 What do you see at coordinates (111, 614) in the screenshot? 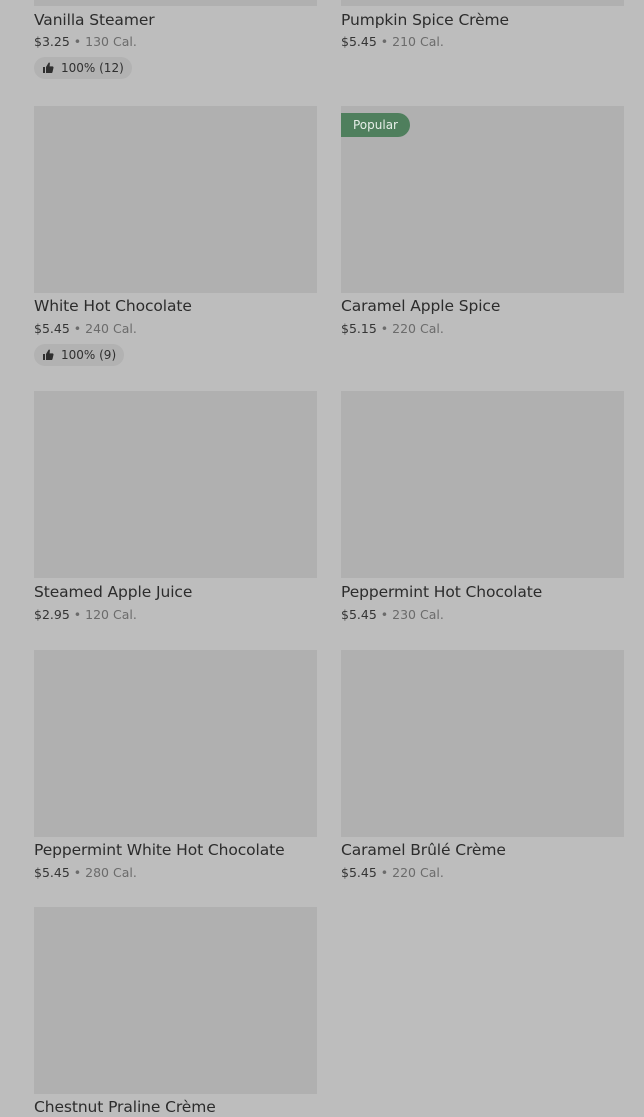
I see `product-calories: 120 Cal.` at bounding box center [111, 614].